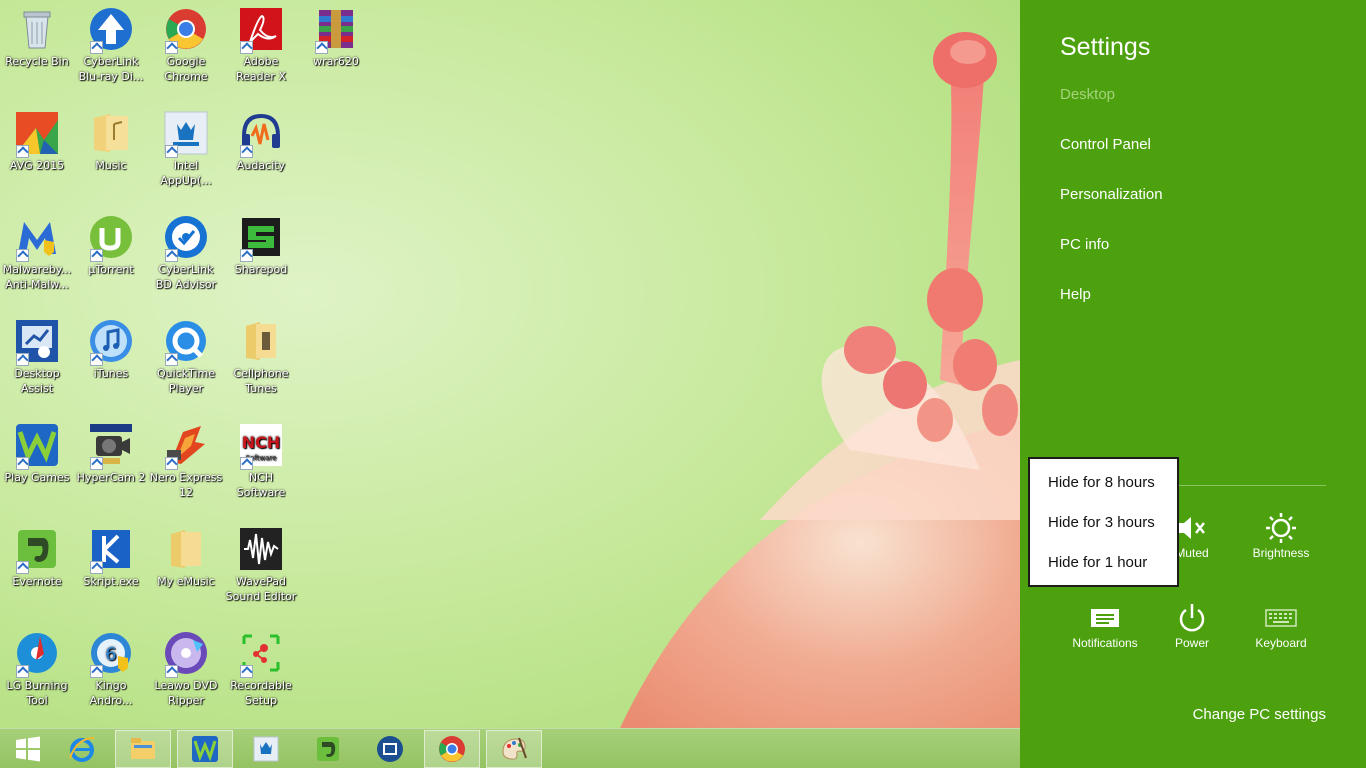  What do you see at coordinates (1105, 633) in the screenshot?
I see `notifications-tile: Notifications` at bounding box center [1105, 633].